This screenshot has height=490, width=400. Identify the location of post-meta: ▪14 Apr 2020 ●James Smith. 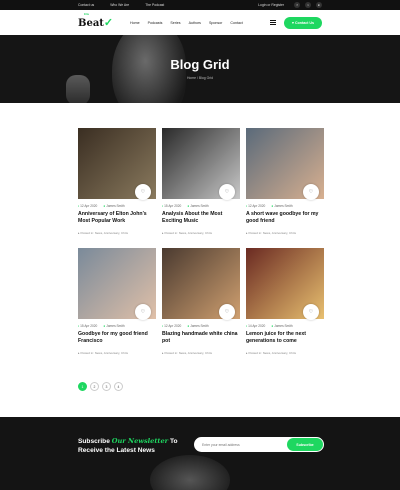
(285, 326).